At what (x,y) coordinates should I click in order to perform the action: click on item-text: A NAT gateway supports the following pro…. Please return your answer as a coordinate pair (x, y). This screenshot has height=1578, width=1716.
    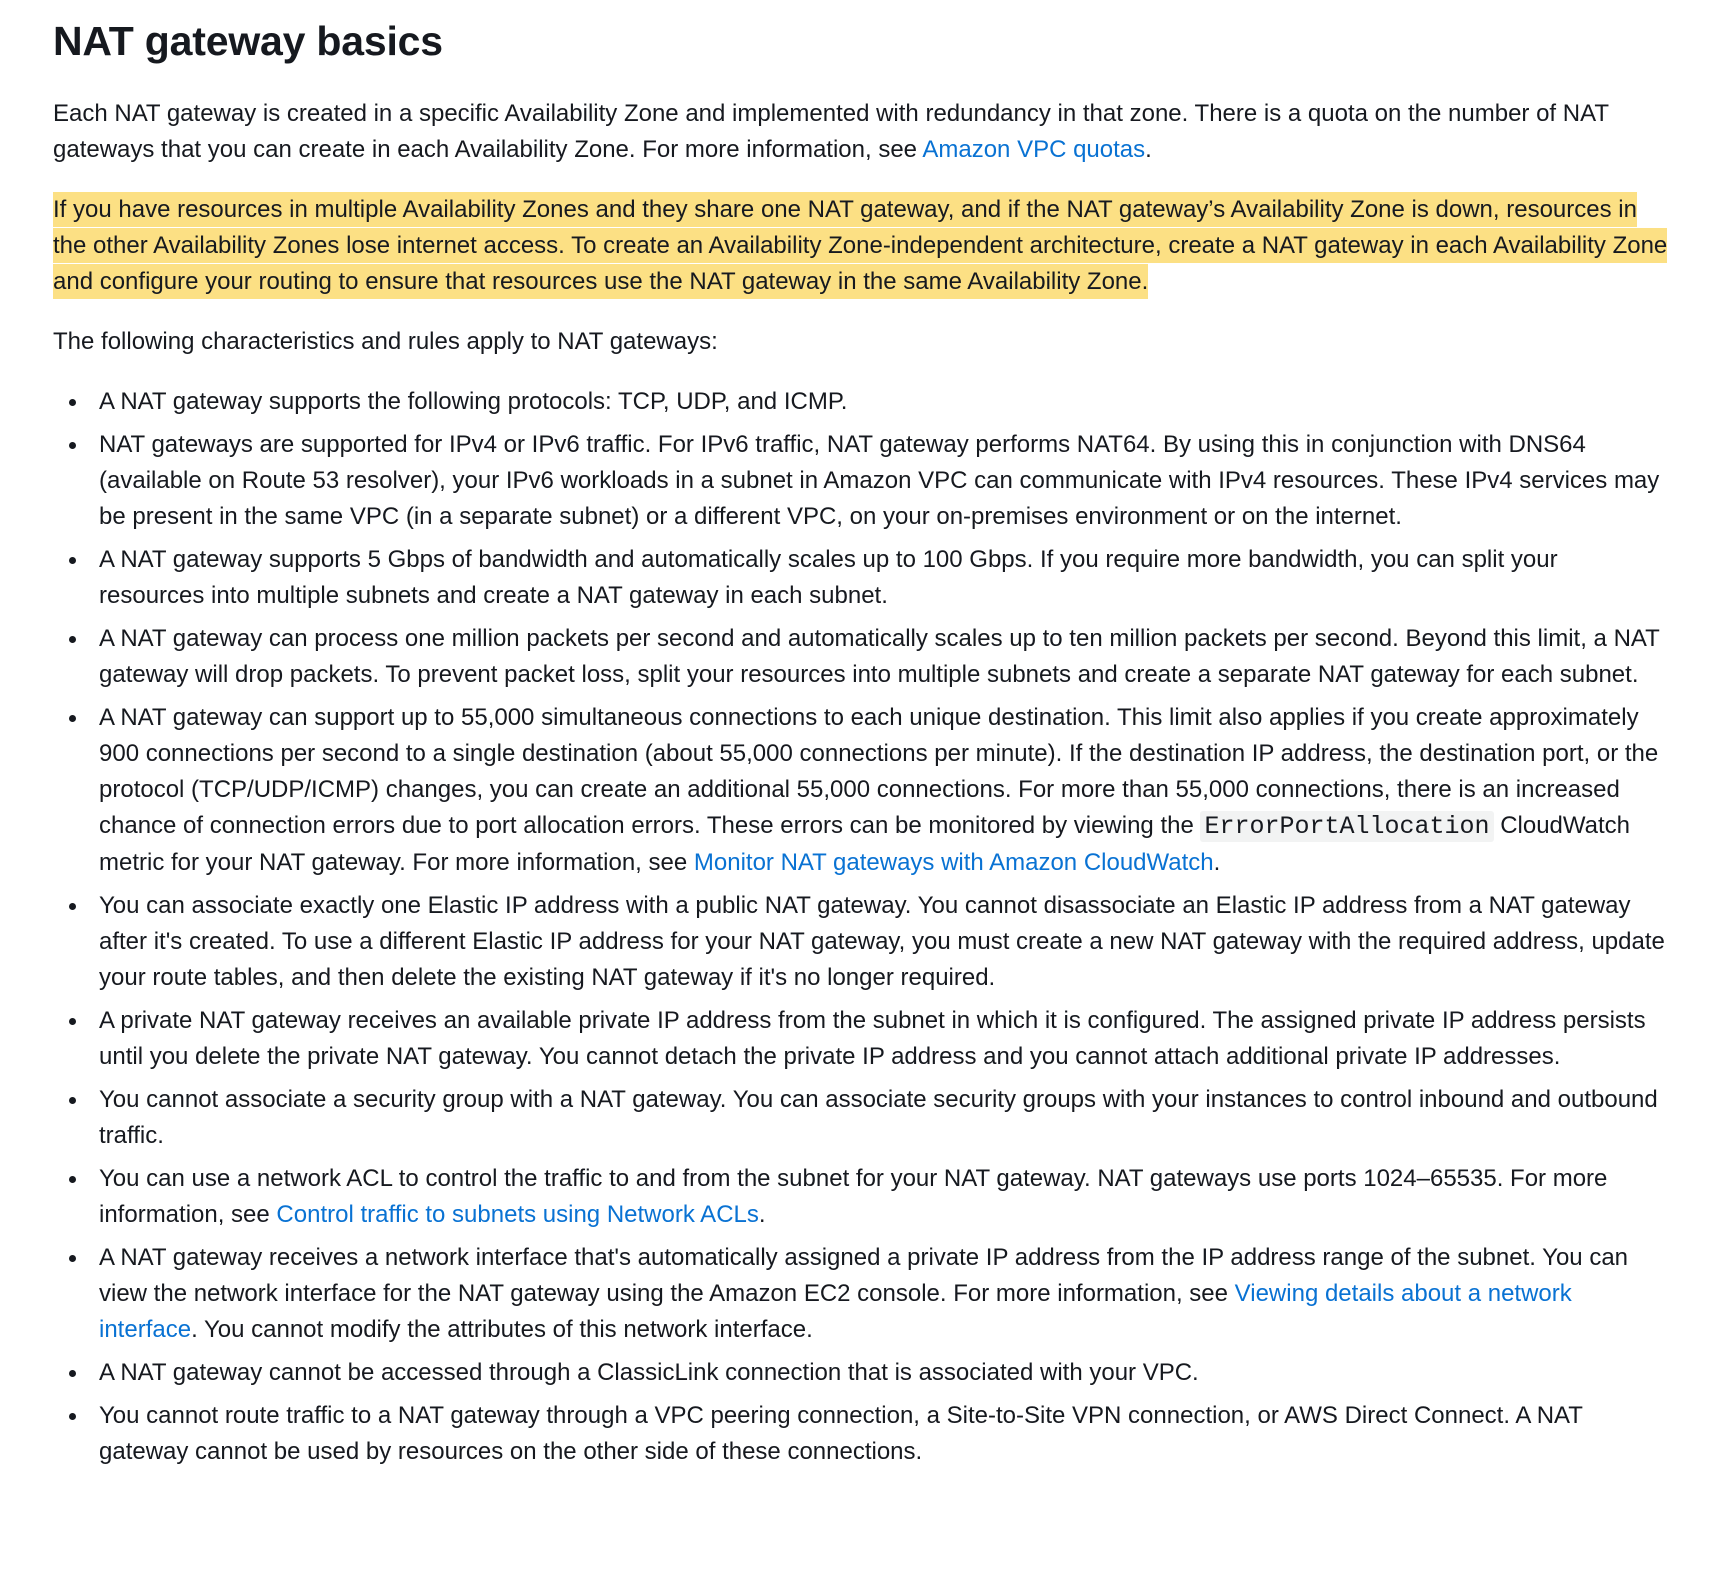
    Looking at the image, I should click on (473, 402).